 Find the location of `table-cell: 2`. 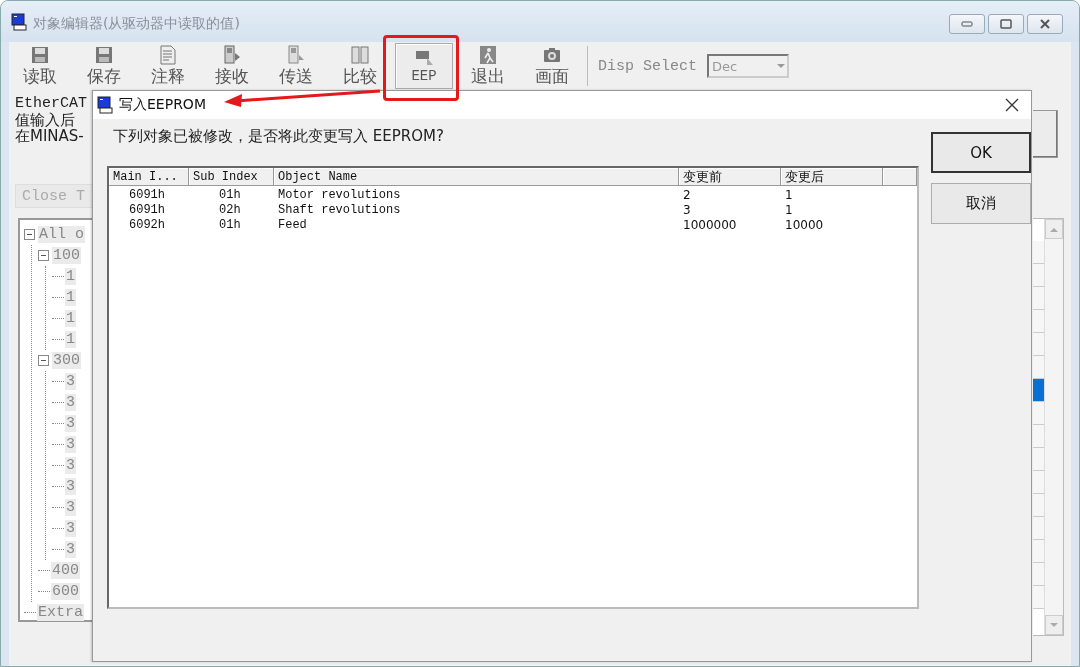

table-cell: 2 is located at coordinates (687, 195).